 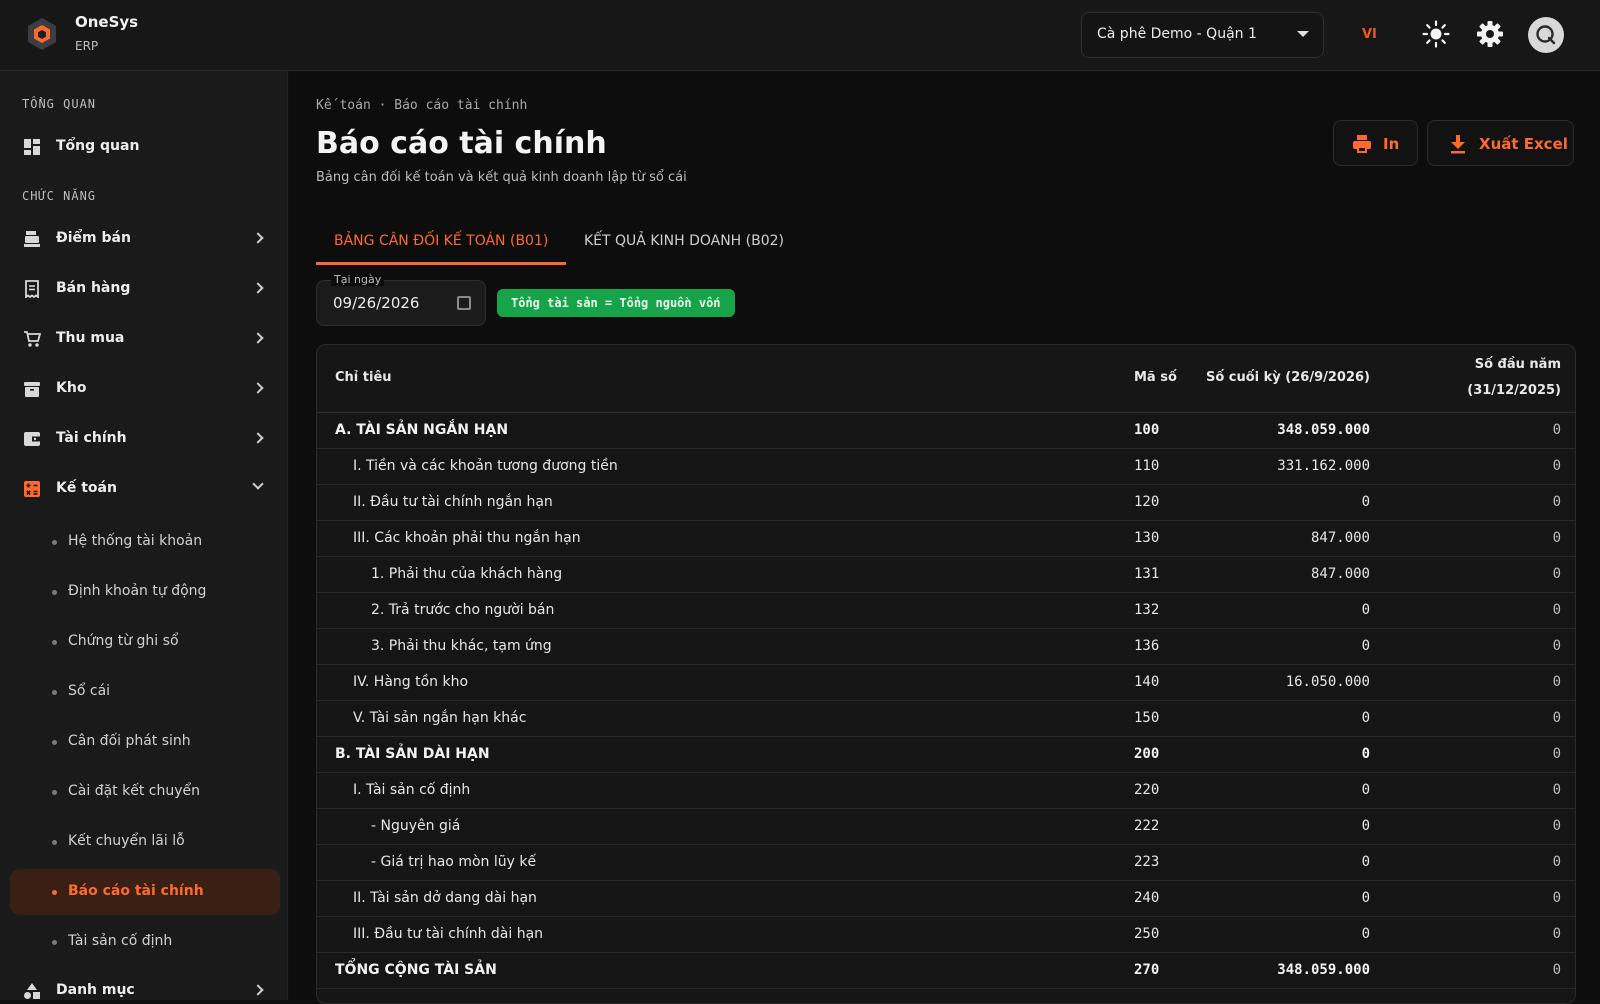 I want to click on tab-balance-sheet: BẢNG CÂN ĐỐI KẾ TOÁN (B01), so click(x=441, y=244).